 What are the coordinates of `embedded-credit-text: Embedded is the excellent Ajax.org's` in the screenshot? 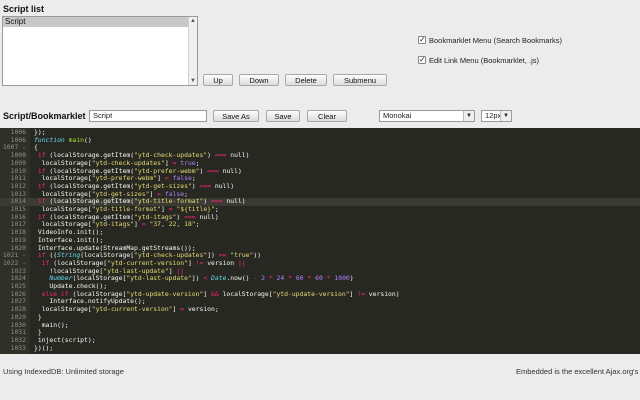 It's located at (577, 371).